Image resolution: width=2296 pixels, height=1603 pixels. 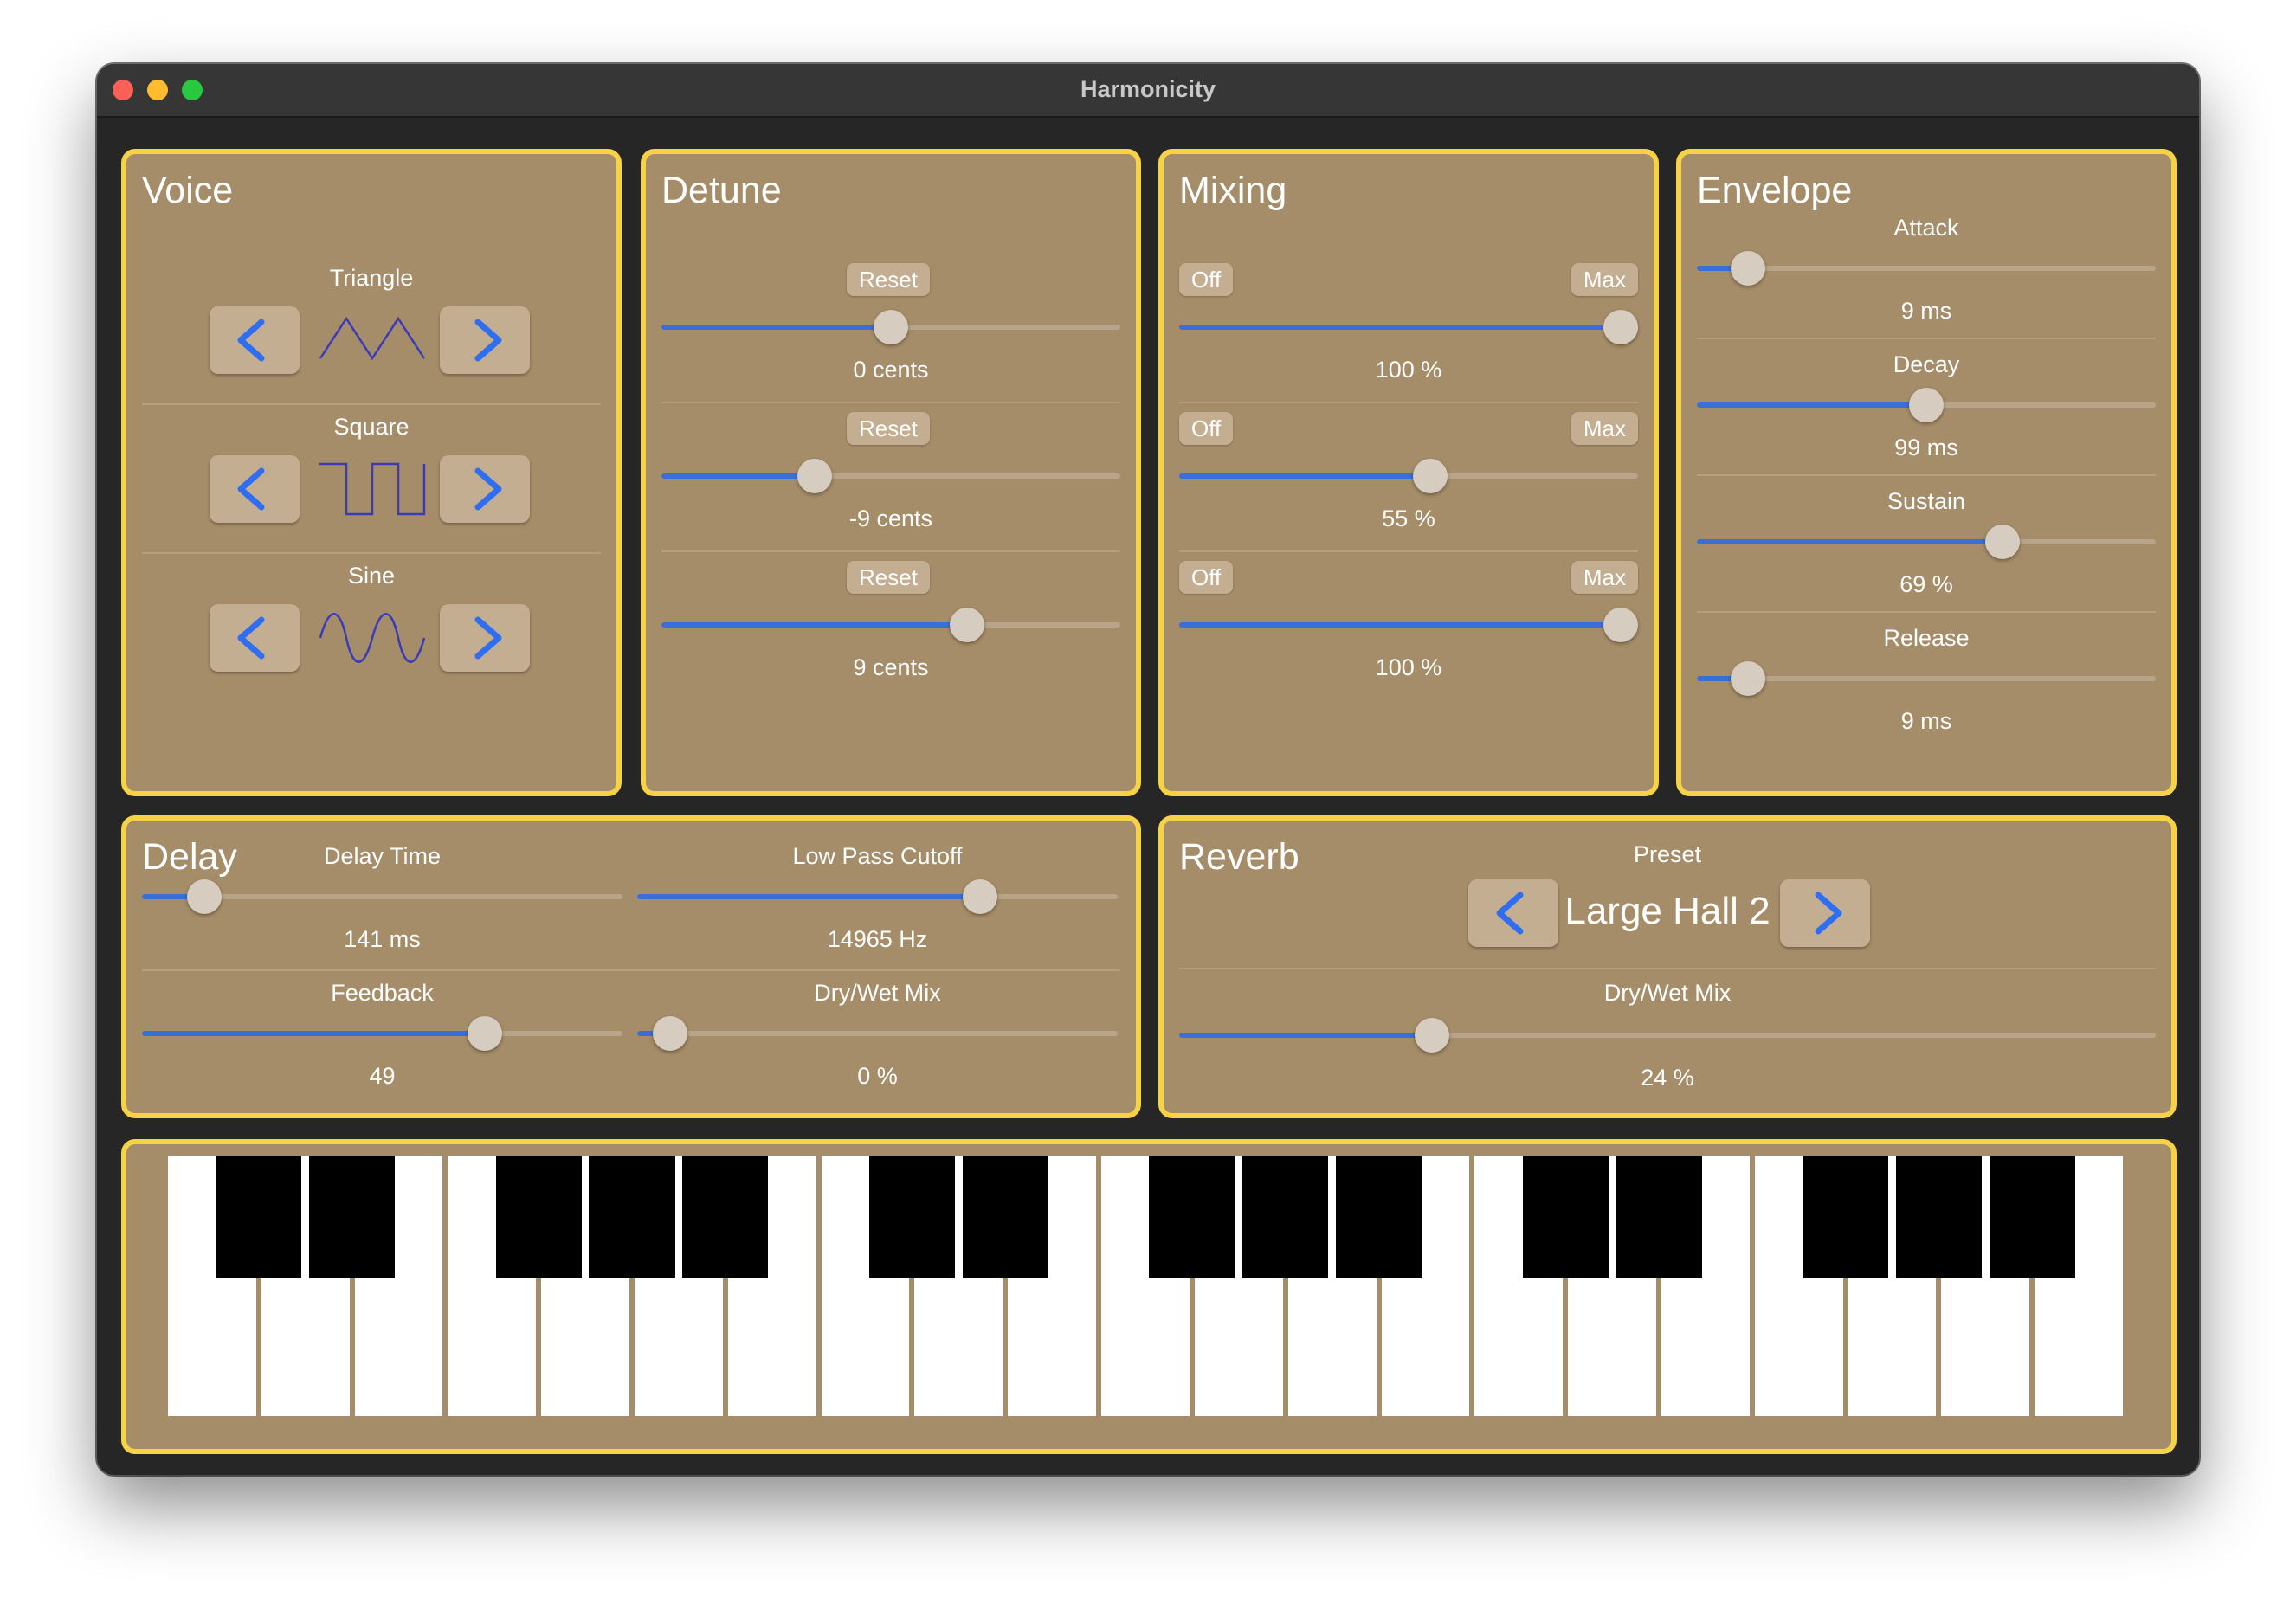 I want to click on decay-slider, so click(x=1926, y=405).